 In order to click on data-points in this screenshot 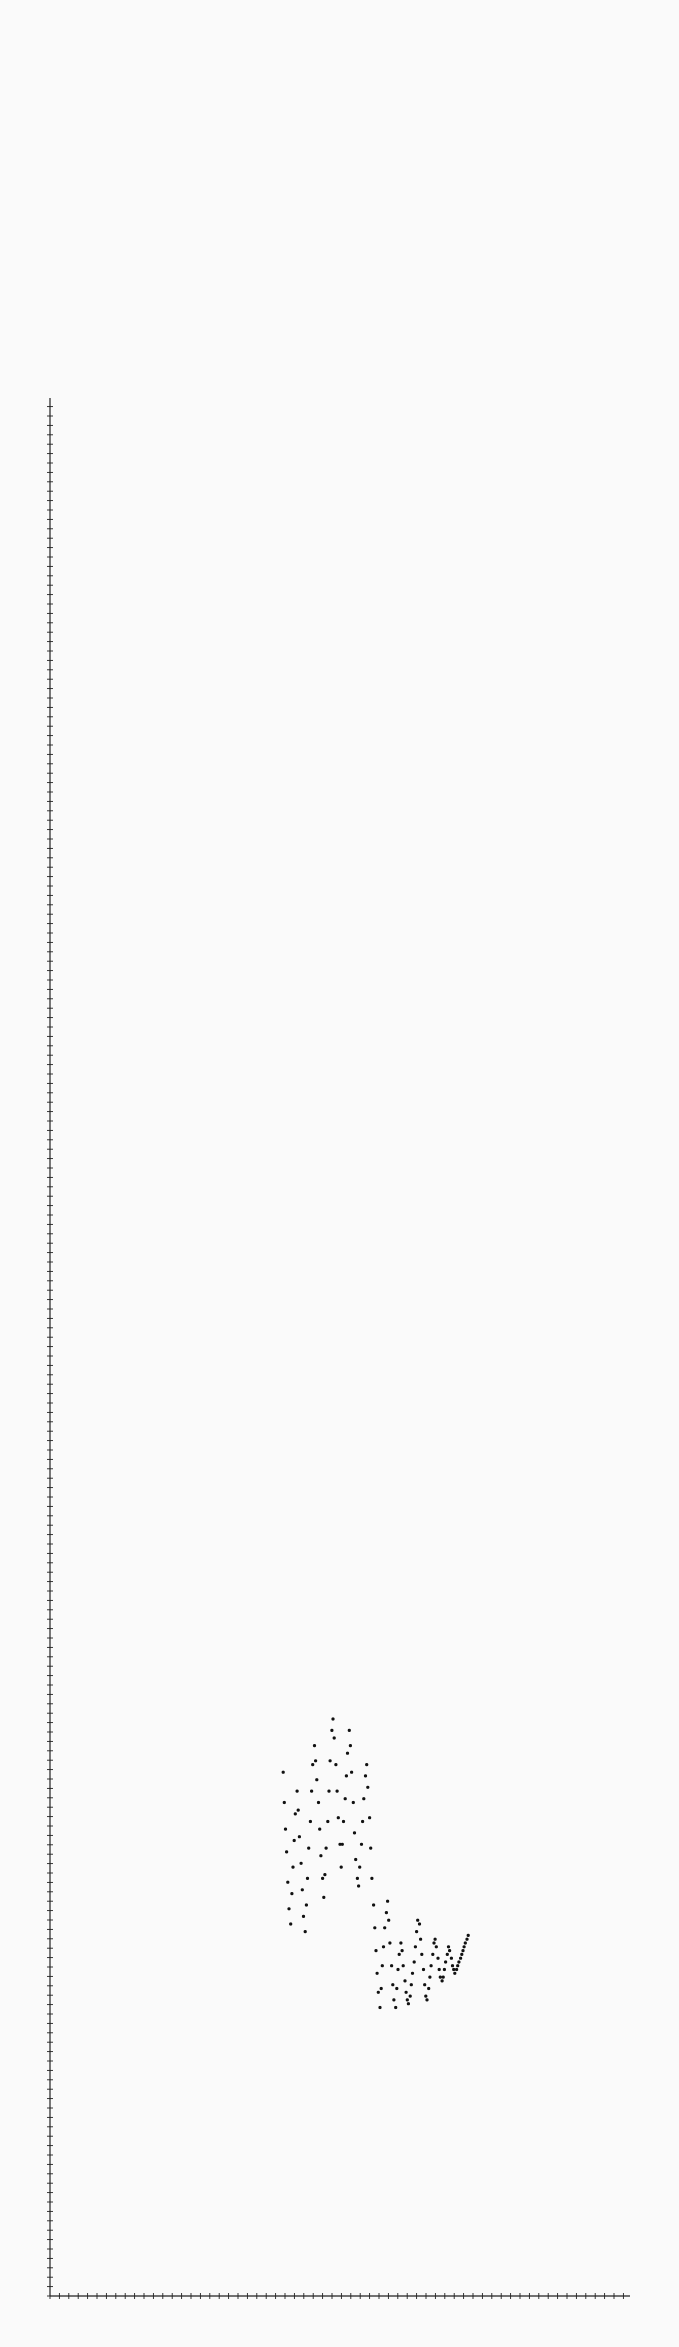, I will do `click(375, 1863)`.